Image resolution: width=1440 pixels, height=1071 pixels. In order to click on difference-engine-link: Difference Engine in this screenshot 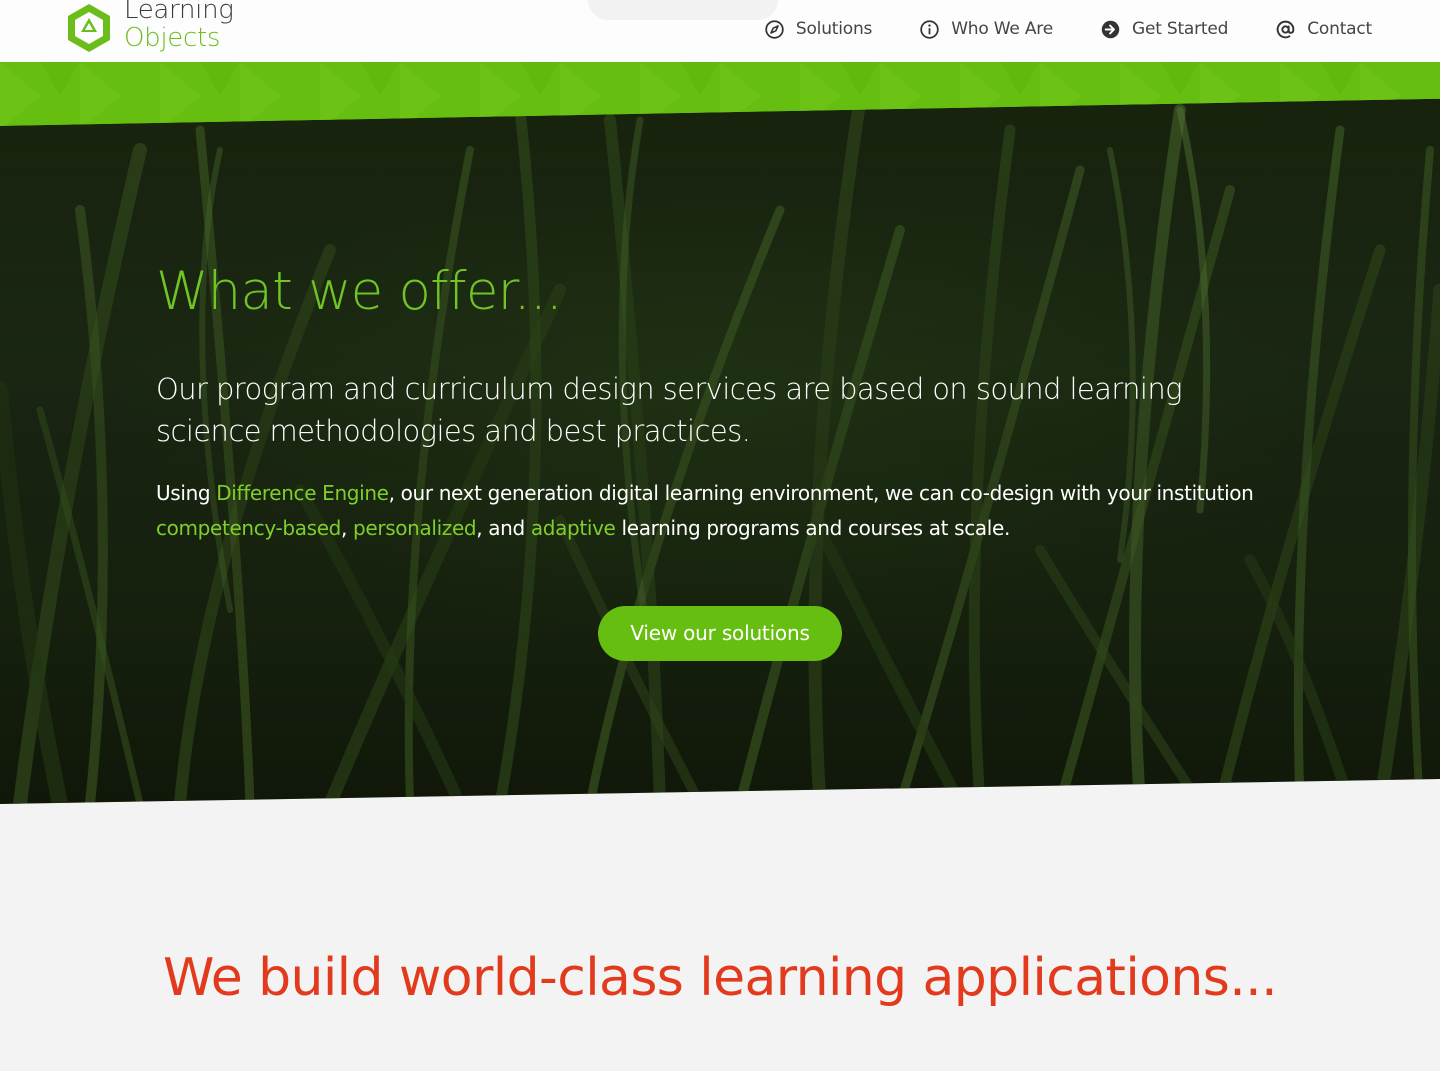, I will do `click(302, 493)`.